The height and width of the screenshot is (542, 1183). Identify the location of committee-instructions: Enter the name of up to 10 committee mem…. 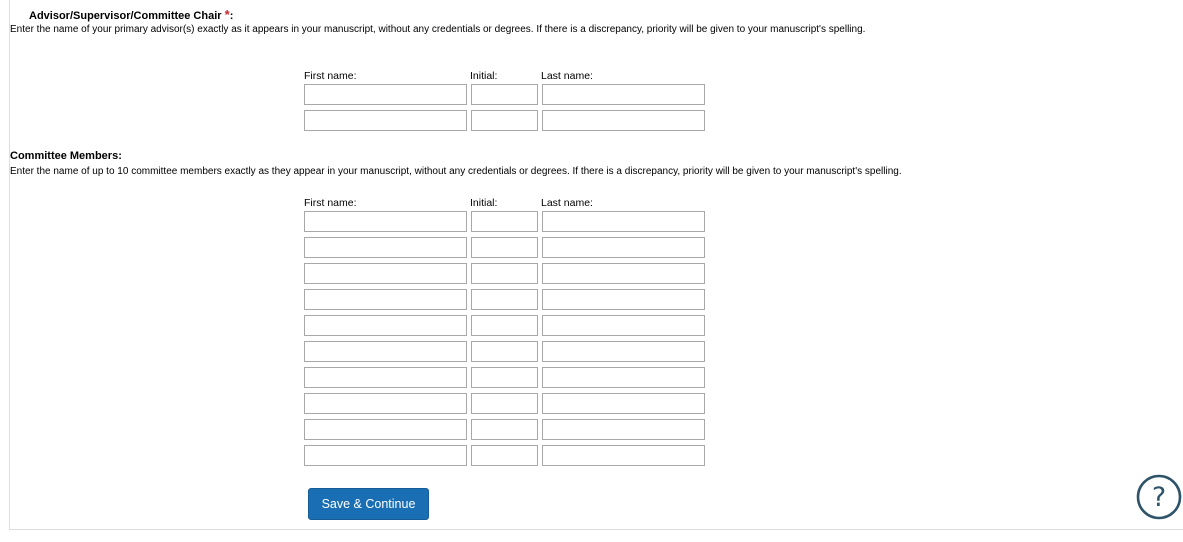
(456, 171).